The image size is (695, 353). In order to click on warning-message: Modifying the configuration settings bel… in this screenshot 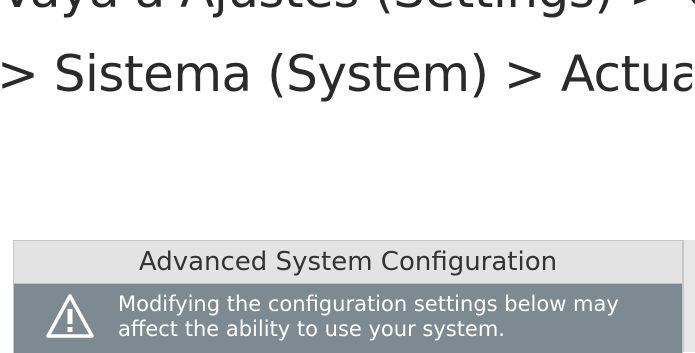, I will do `click(368, 317)`.